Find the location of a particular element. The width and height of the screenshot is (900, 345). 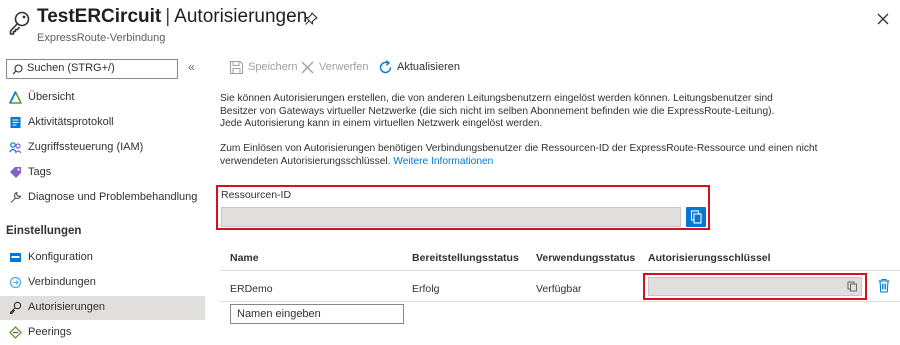

refresh-button: Aktualisieren is located at coordinates (419, 68).